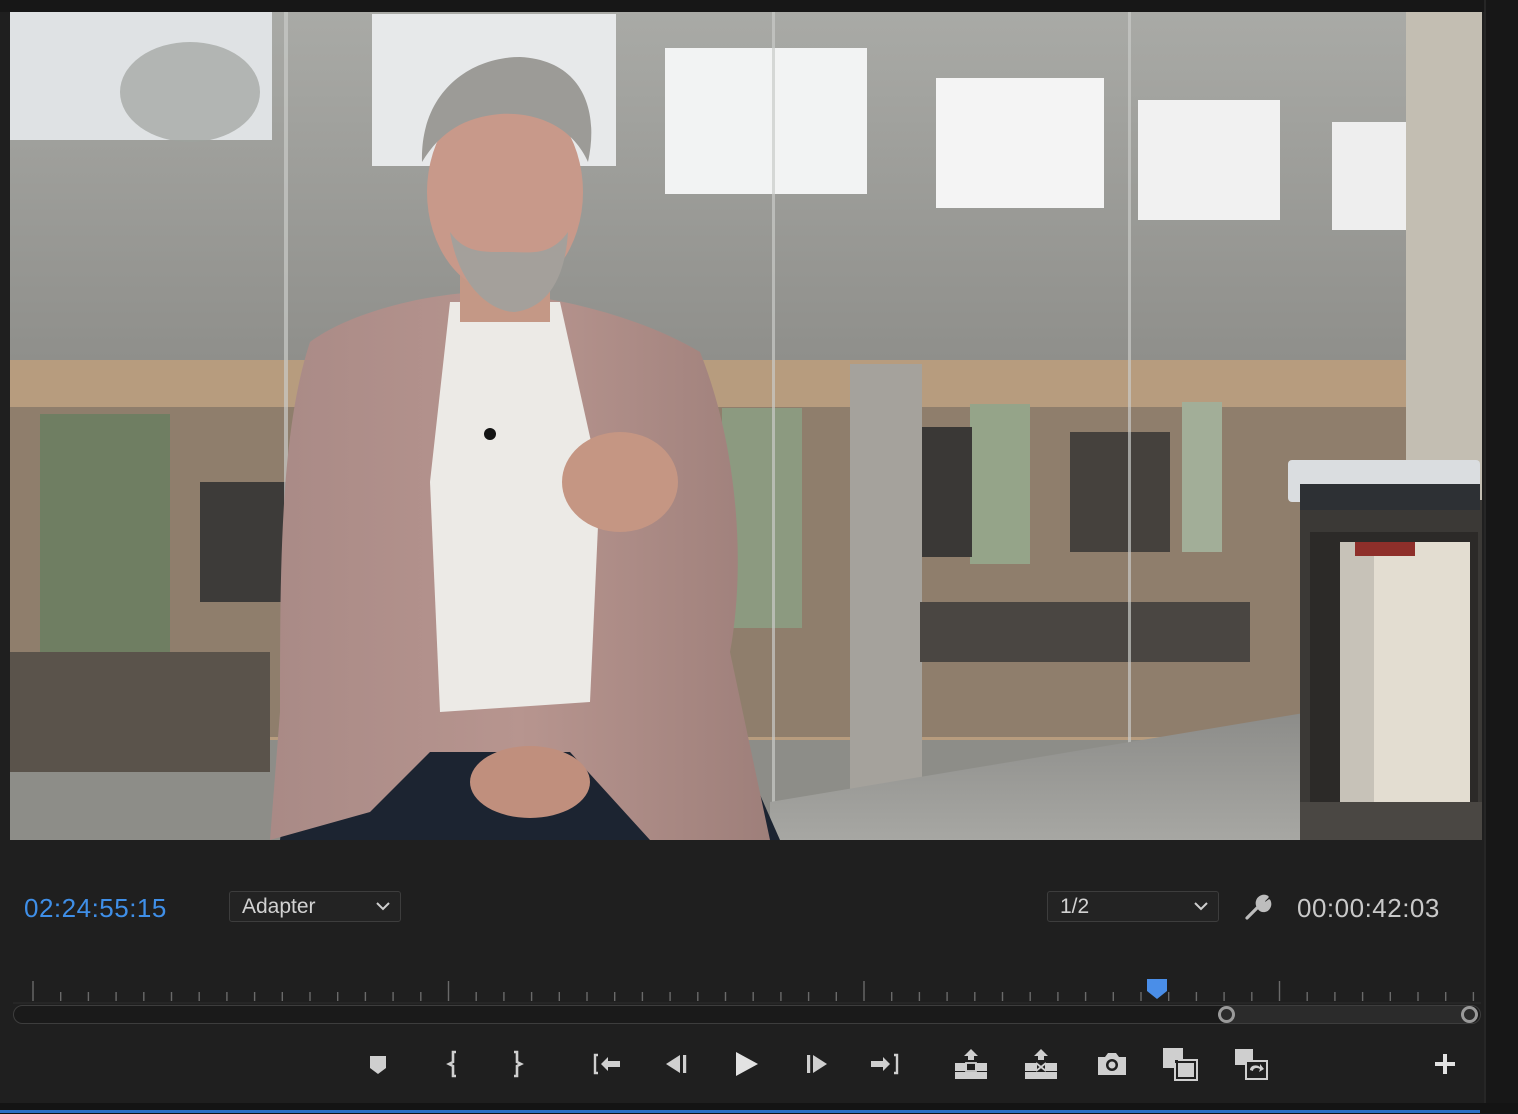 The image size is (1518, 1114). Describe the element at coordinates (1258, 908) in the screenshot. I see `settings-wrench-icon` at that location.